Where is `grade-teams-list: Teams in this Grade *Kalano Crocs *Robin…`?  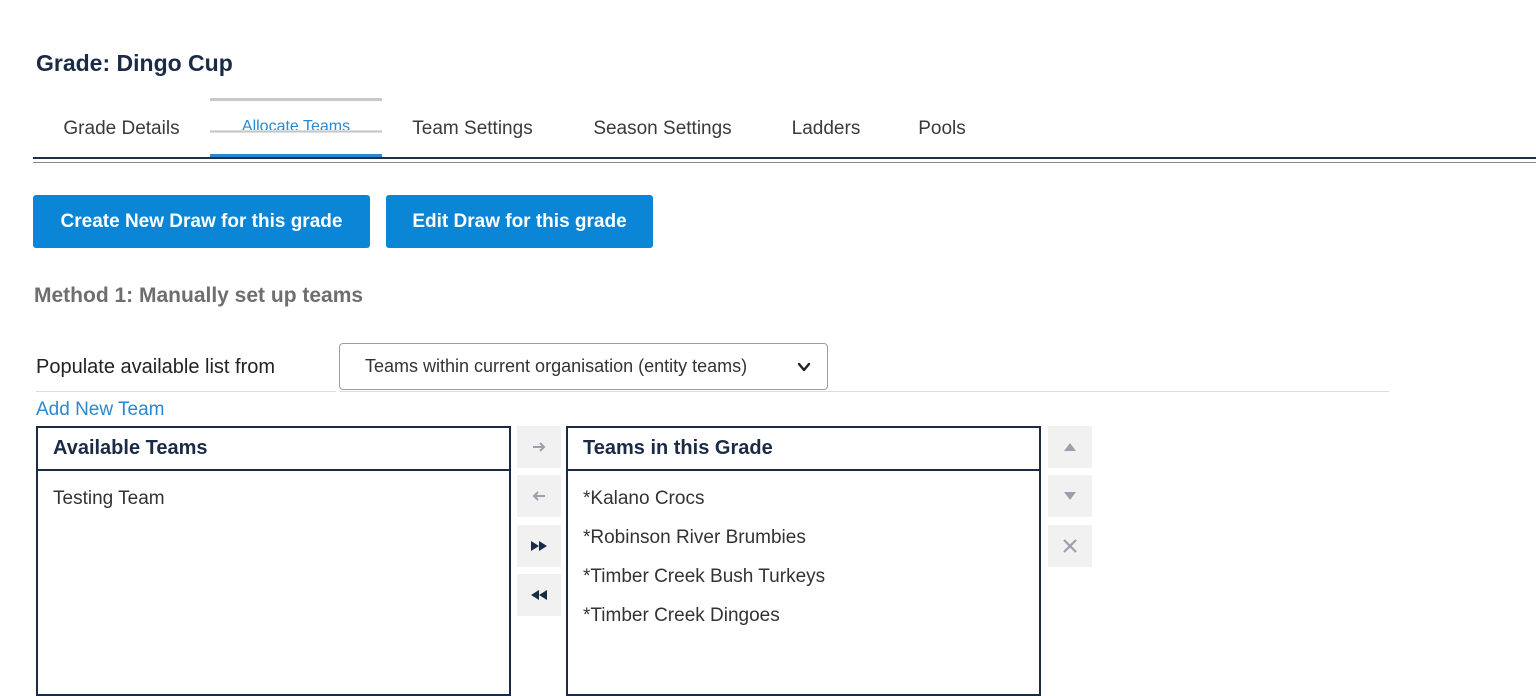 grade-teams-list: Teams in this Grade *Kalano Crocs *Robin… is located at coordinates (803, 561).